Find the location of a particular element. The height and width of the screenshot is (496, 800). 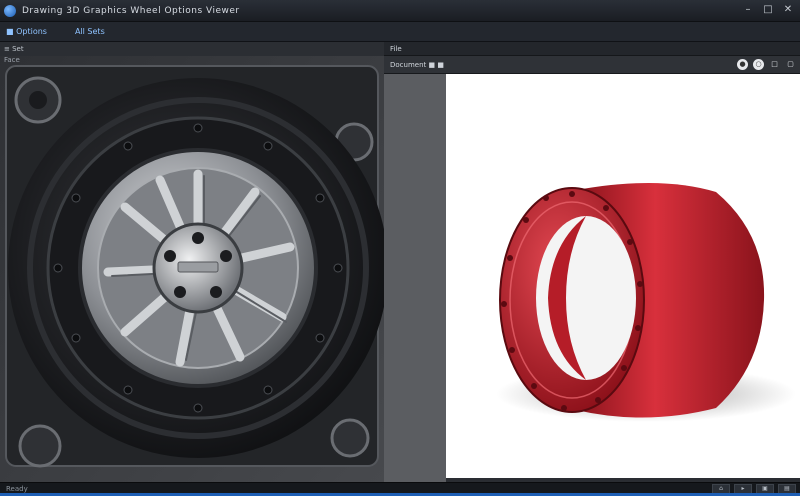

close-button: ✕ is located at coordinates (788, 10).